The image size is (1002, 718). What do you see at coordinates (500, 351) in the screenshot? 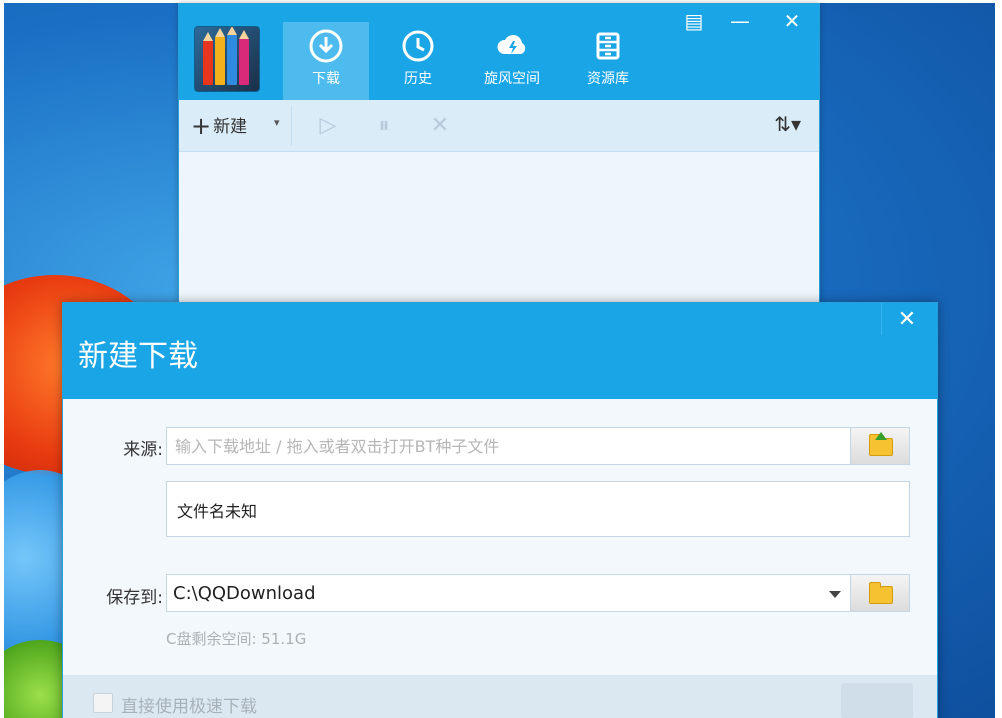
I see `dialog-header: 新建下载 ✕` at bounding box center [500, 351].